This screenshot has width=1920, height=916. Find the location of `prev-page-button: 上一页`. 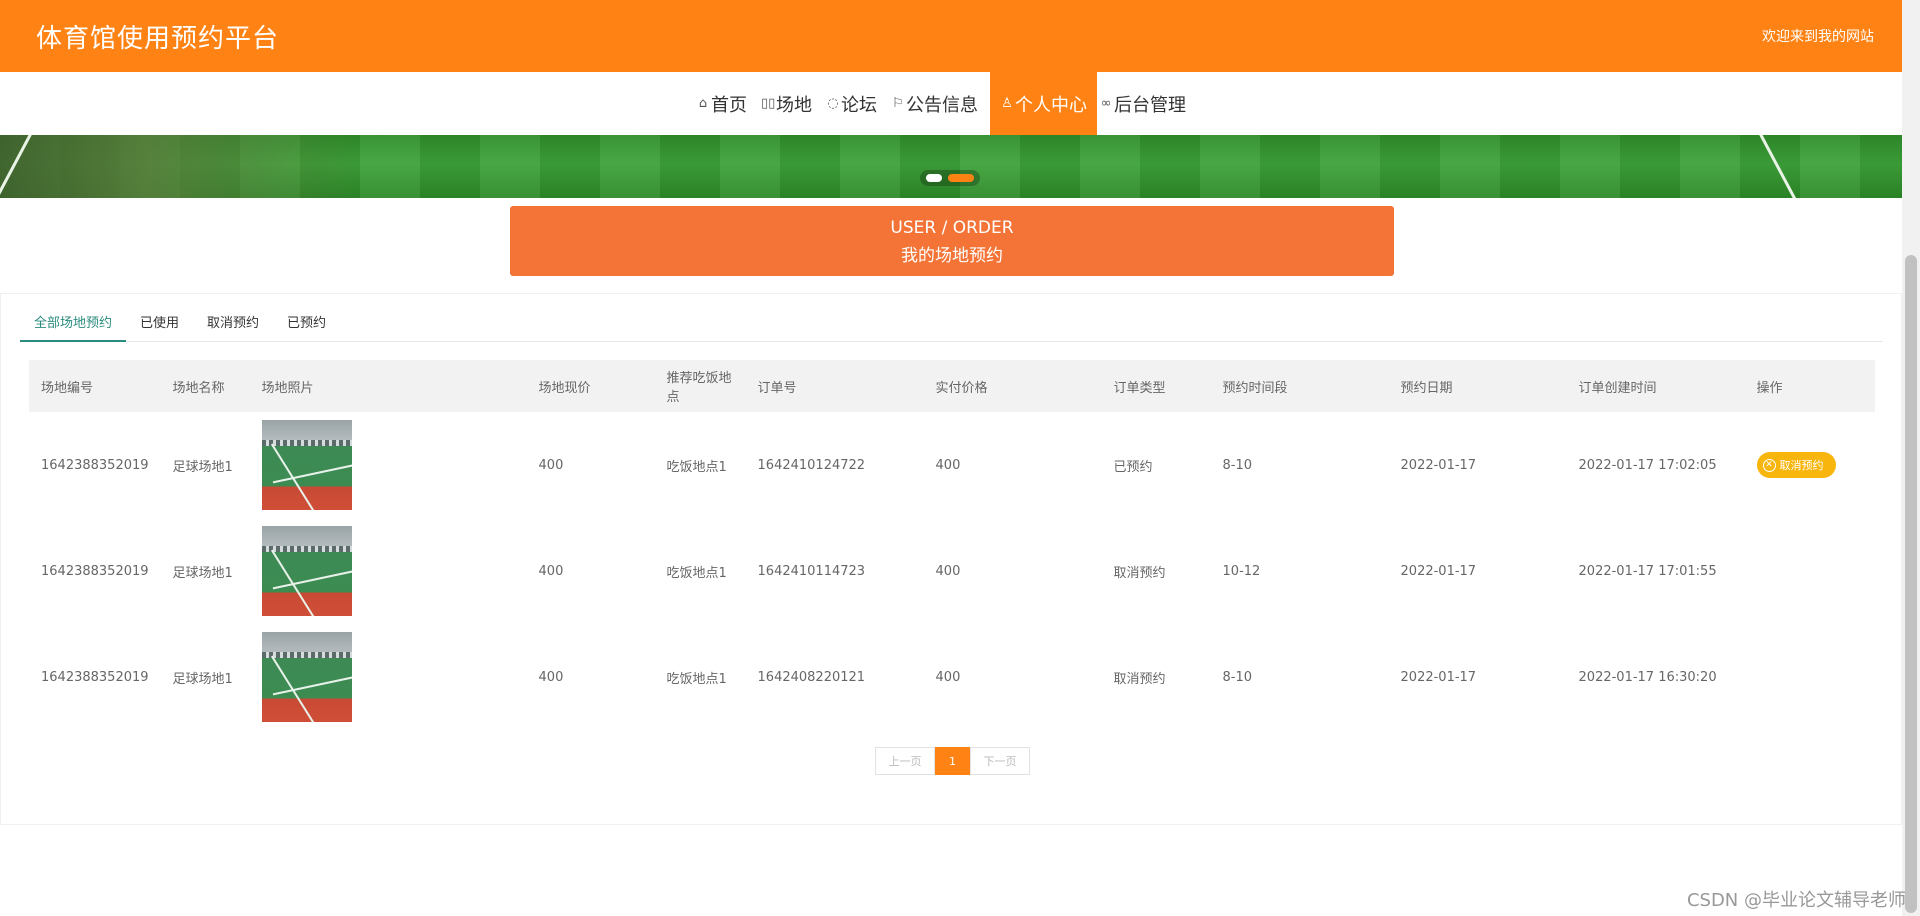

prev-page-button: 上一页 is located at coordinates (905, 761).